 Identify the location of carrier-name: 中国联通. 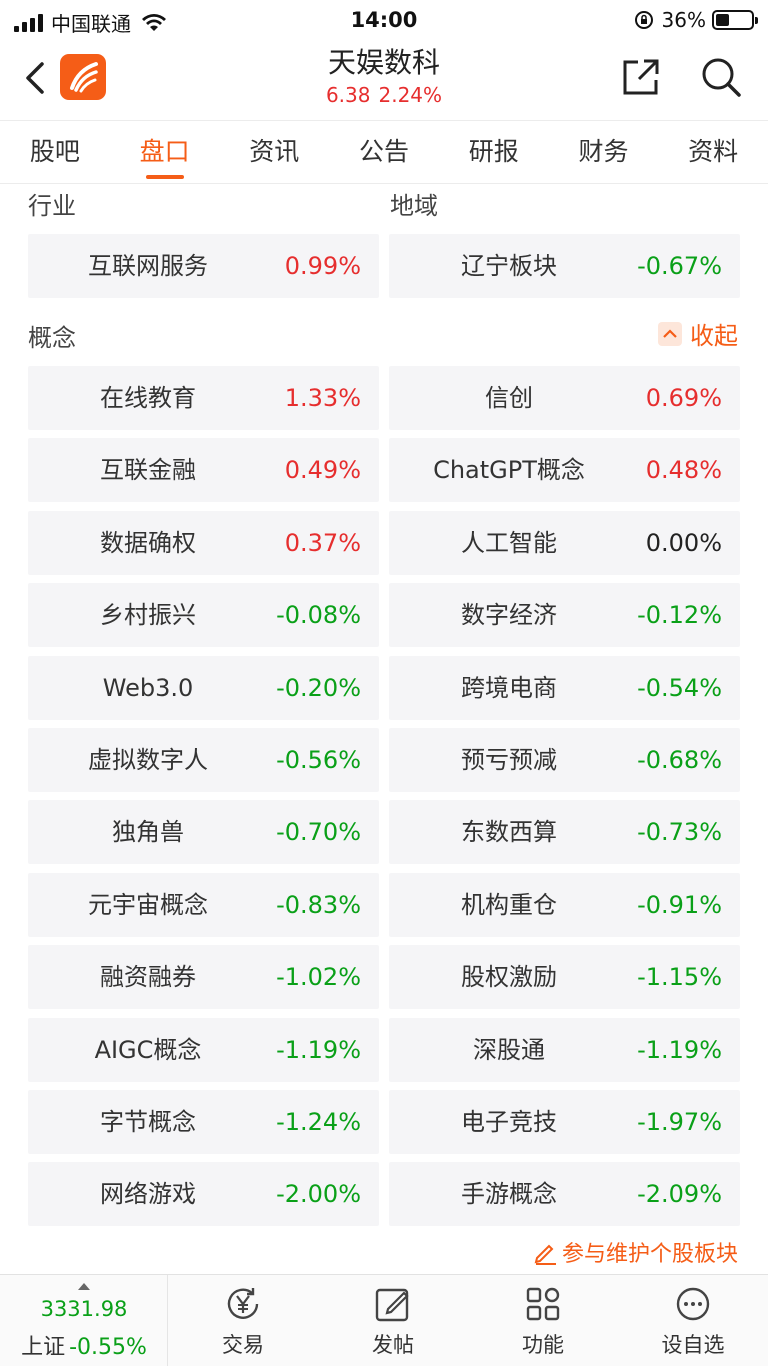
(91, 24).